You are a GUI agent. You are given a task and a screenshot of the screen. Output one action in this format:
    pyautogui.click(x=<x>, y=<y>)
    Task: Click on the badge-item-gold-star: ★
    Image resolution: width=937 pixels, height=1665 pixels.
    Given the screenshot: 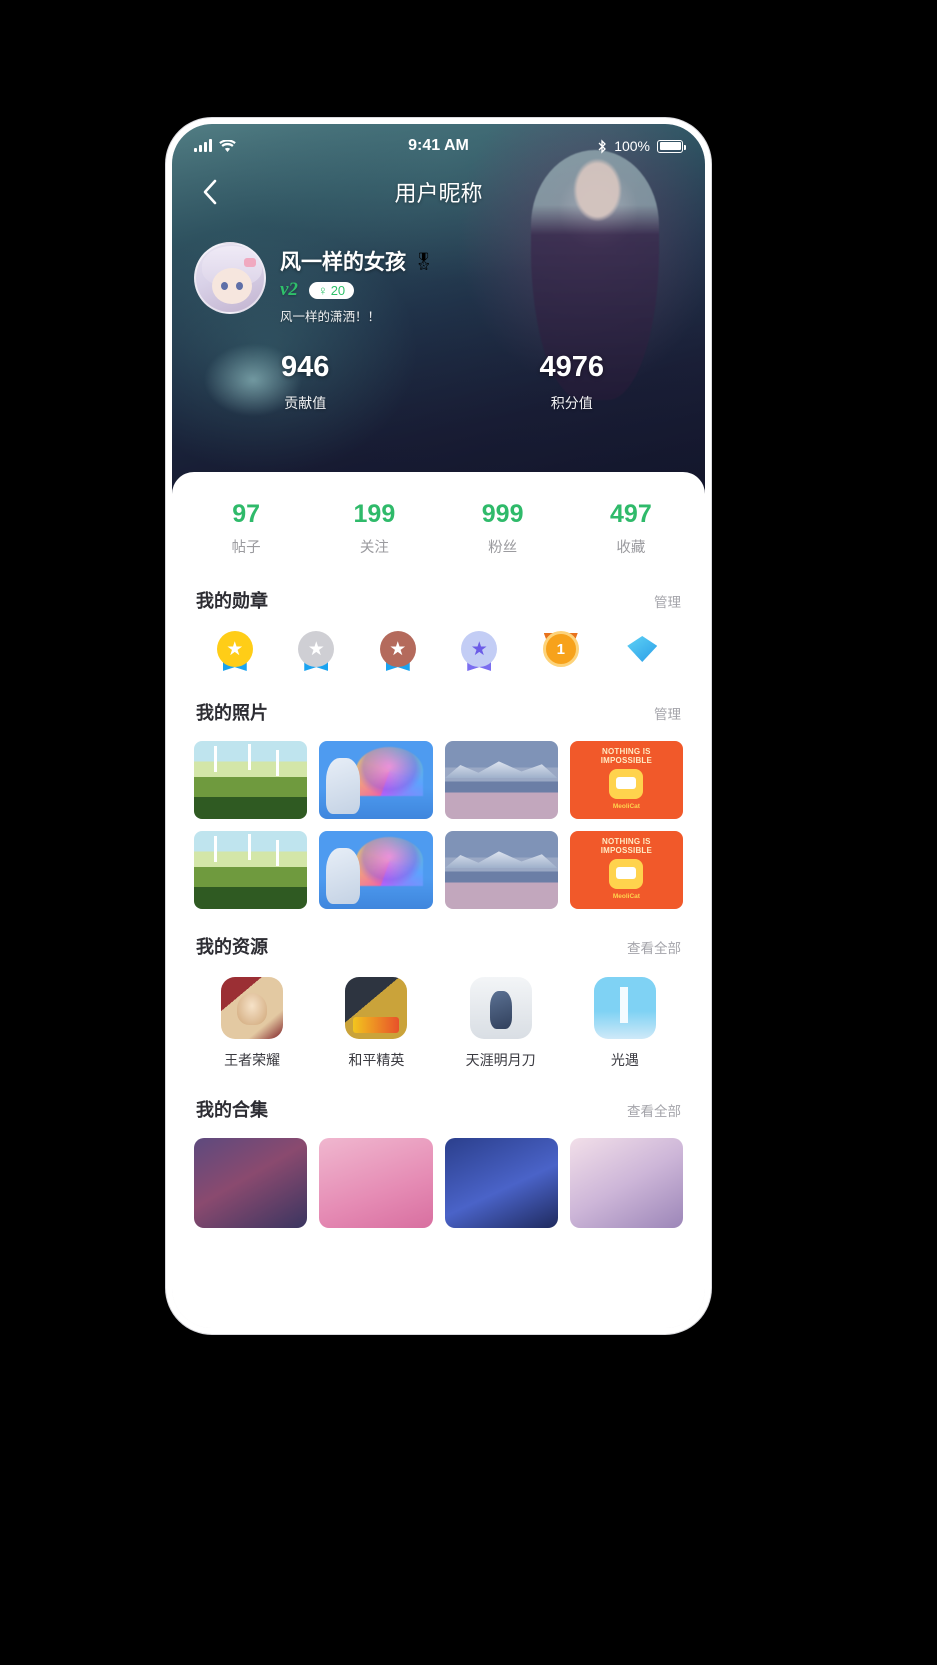 What is the action you would take?
    pyautogui.click(x=235, y=653)
    